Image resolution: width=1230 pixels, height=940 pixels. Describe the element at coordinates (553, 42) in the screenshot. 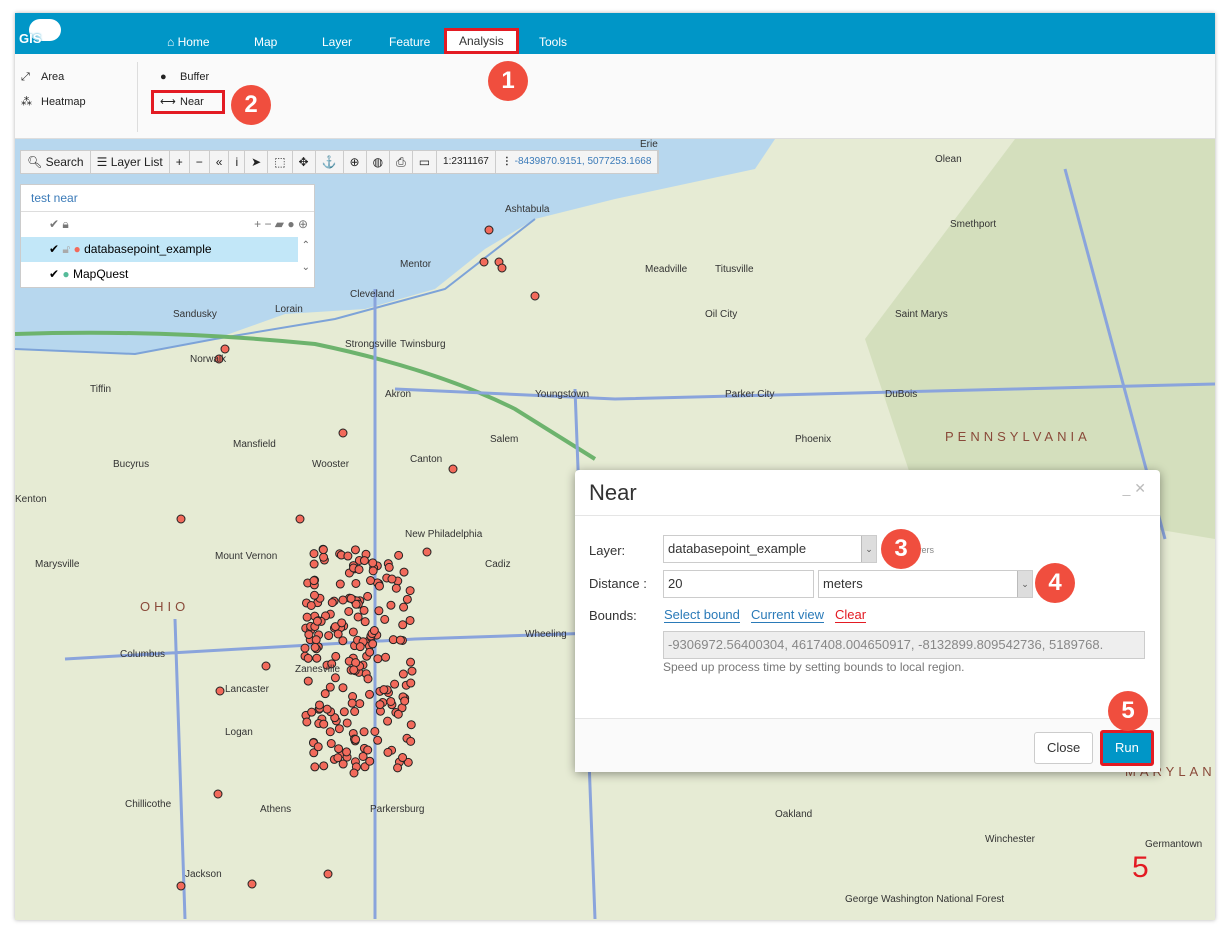

I see `nav-tools: Tools` at that location.